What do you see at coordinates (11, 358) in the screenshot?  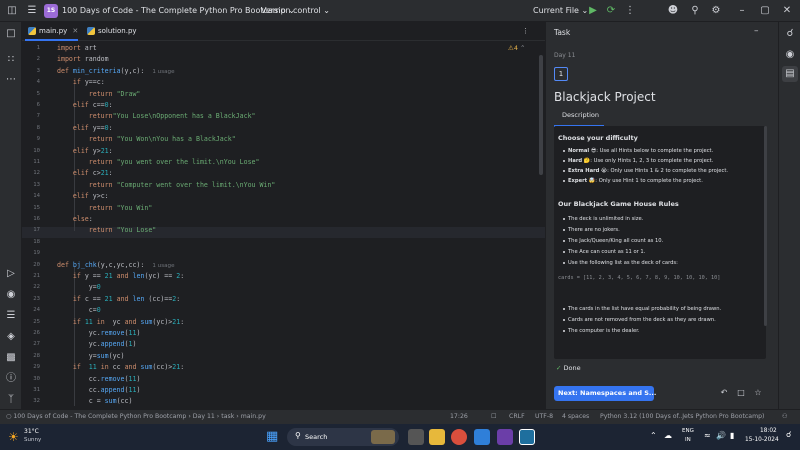 I see `terminal-icon: ▩` at bounding box center [11, 358].